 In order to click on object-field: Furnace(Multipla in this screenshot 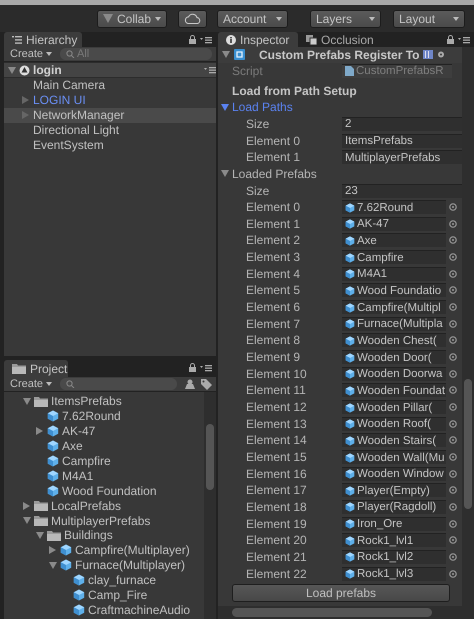, I will do `click(394, 323)`.